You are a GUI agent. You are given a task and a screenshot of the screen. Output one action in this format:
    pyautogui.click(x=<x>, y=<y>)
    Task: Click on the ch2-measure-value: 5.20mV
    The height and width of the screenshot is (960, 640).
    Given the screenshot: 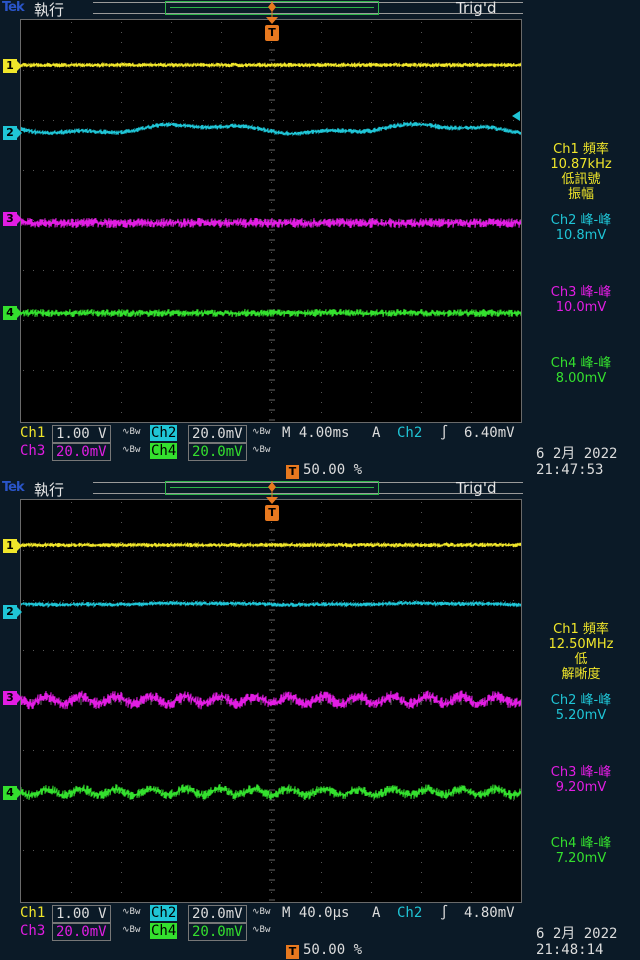 What is the action you would take?
    pyautogui.click(x=581, y=715)
    